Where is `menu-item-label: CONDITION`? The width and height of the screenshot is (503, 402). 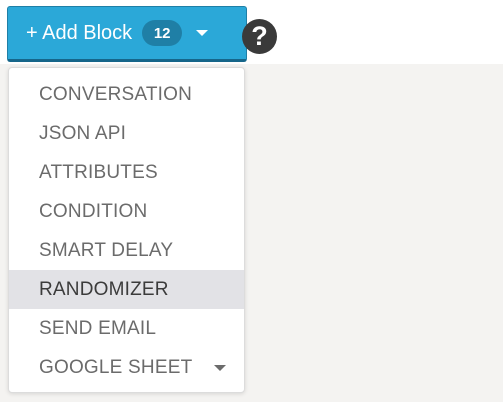
menu-item-label: CONDITION is located at coordinates (93, 211).